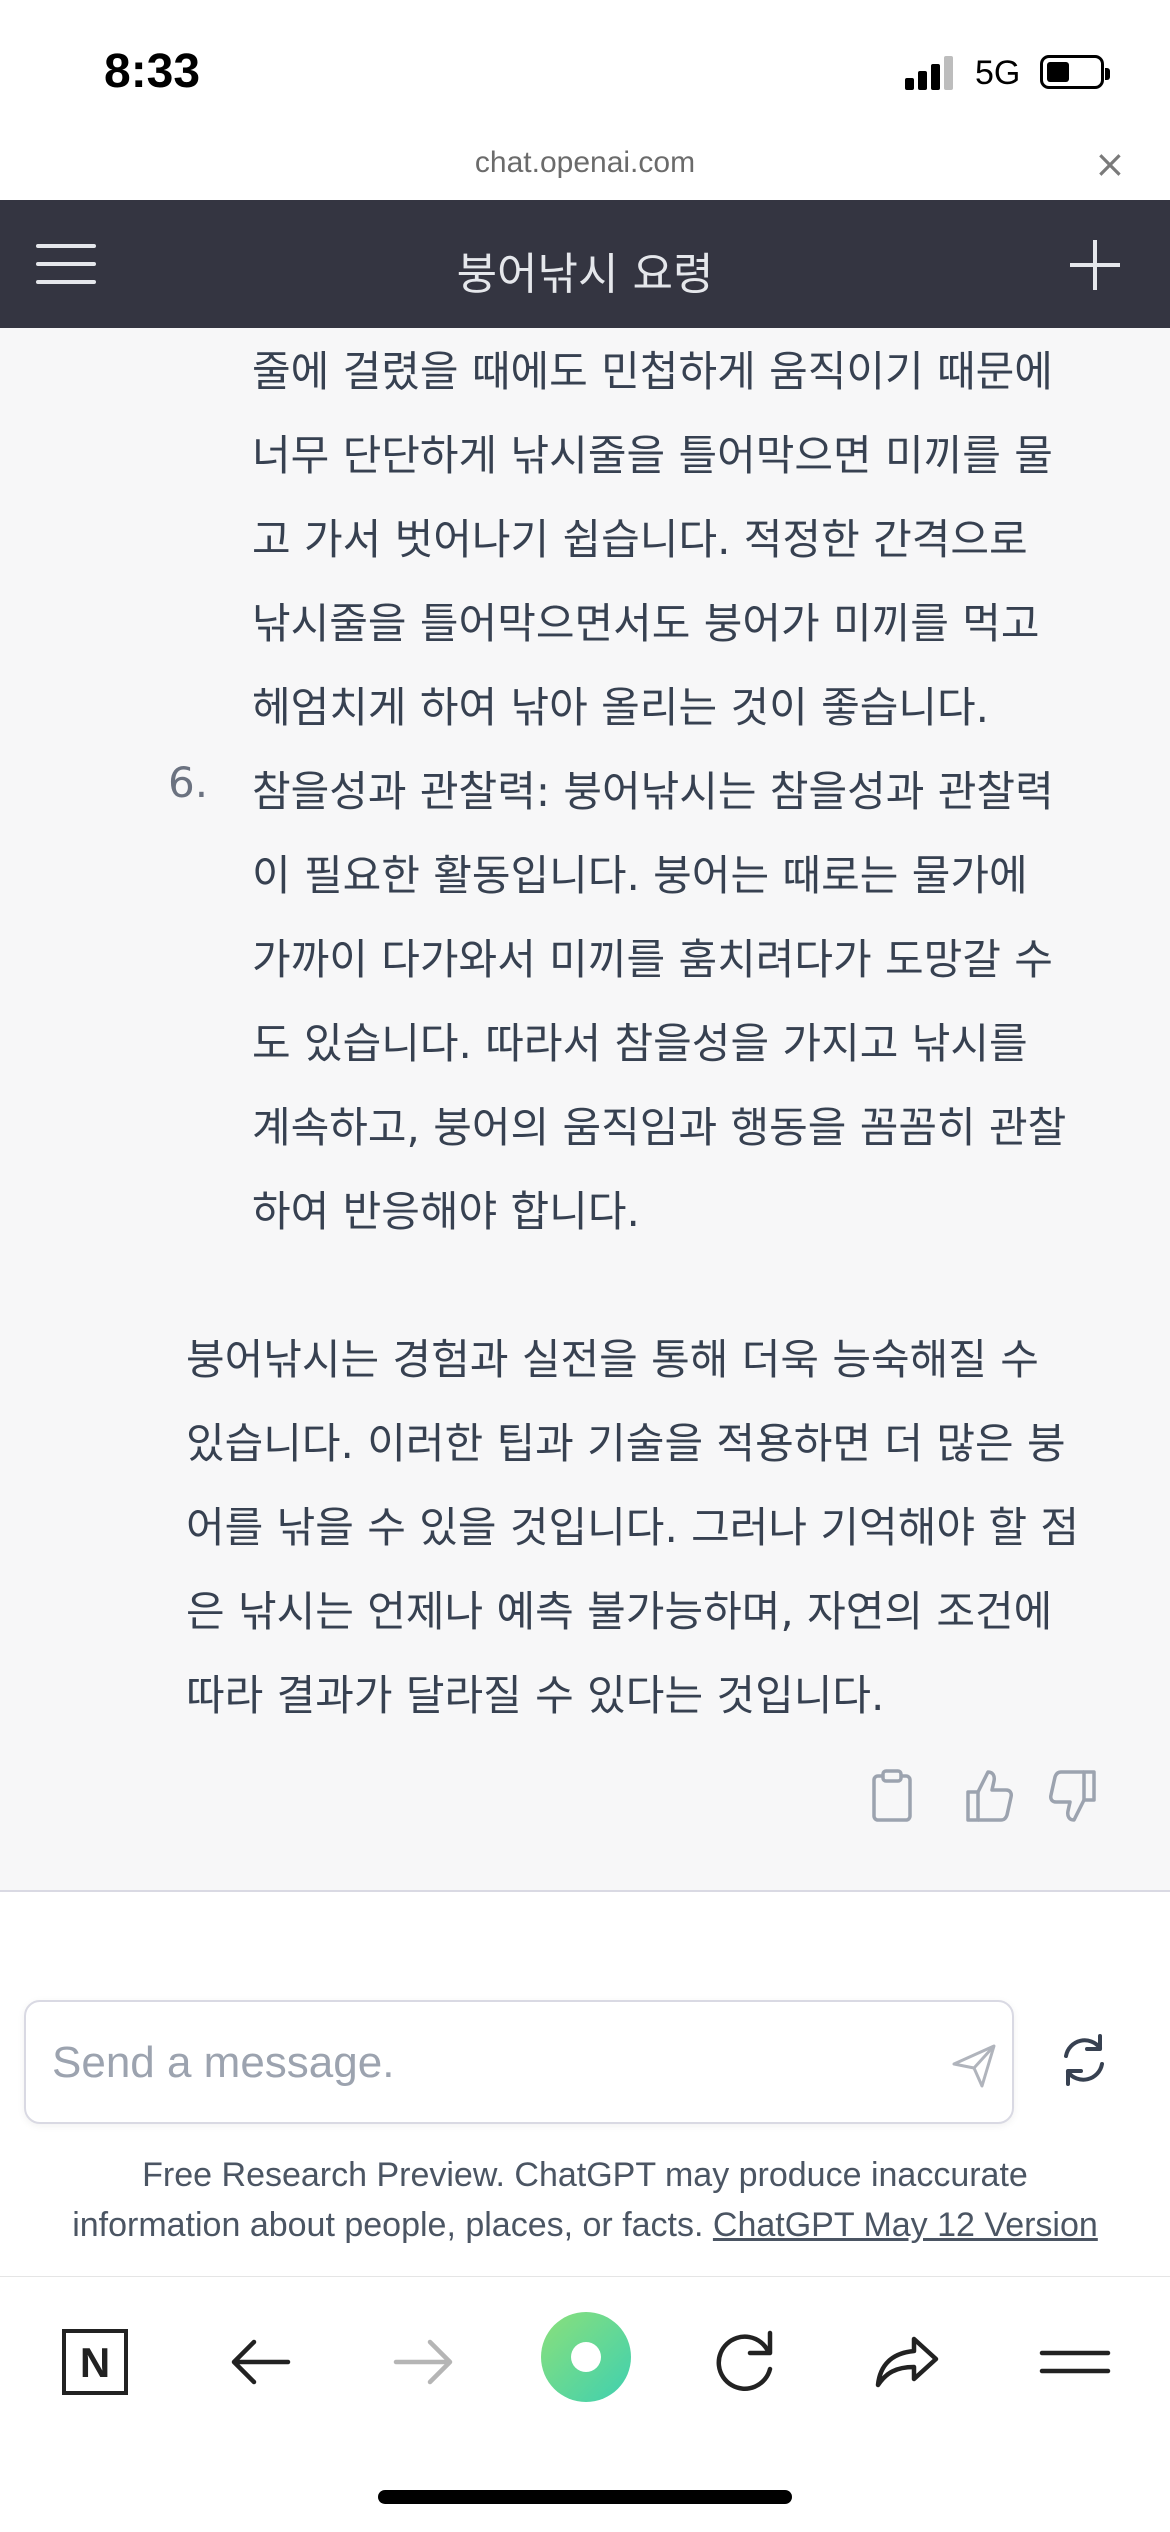 The image size is (1170, 2532). Describe the element at coordinates (152, 71) in the screenshot. I see `status-time: 8:33` at that location.